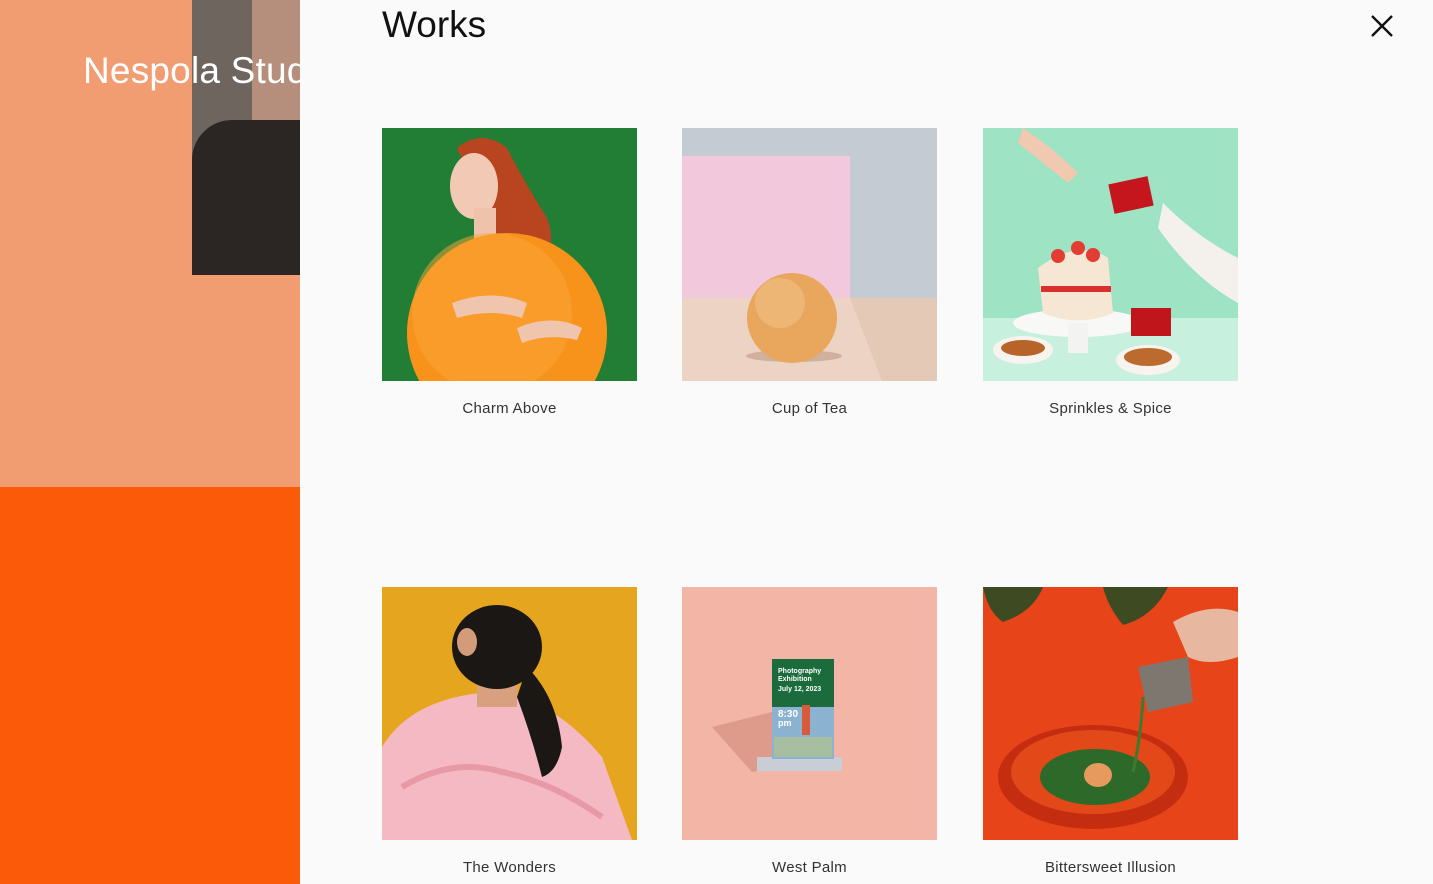 This screenshot has width=1433, height=884. What do you see at coordinates (1110, 867) in the screenshot?
I see `work-title: Bittersweet Illusion` at bounding box center [1110, 867].